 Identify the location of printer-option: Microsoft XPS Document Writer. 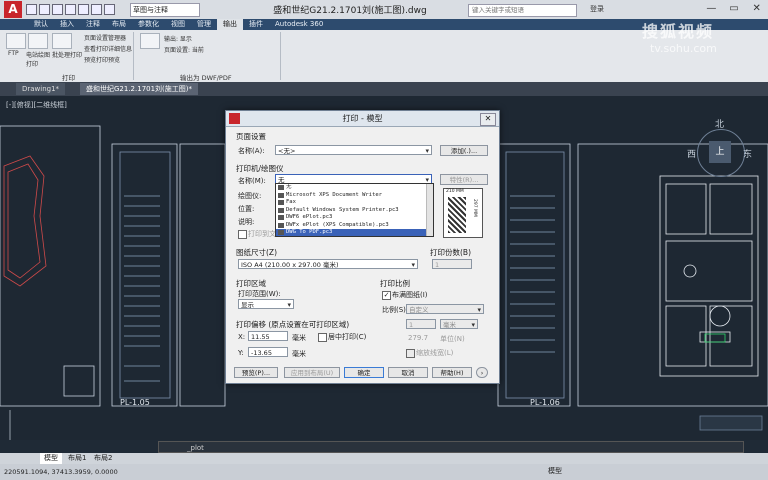
(354, 196).